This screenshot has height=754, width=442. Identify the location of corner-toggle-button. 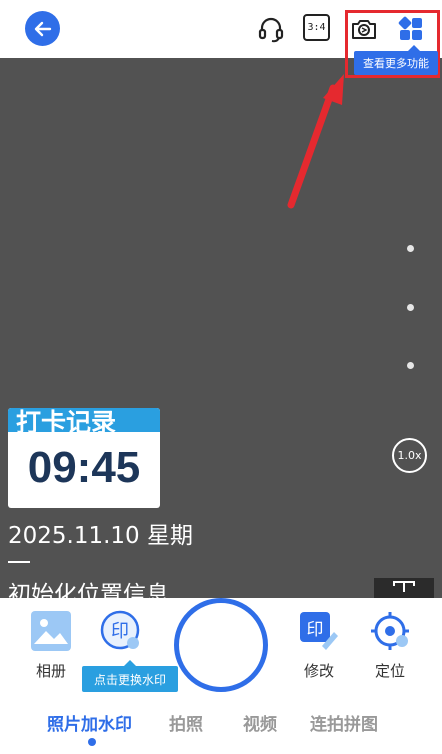
(404, 588).